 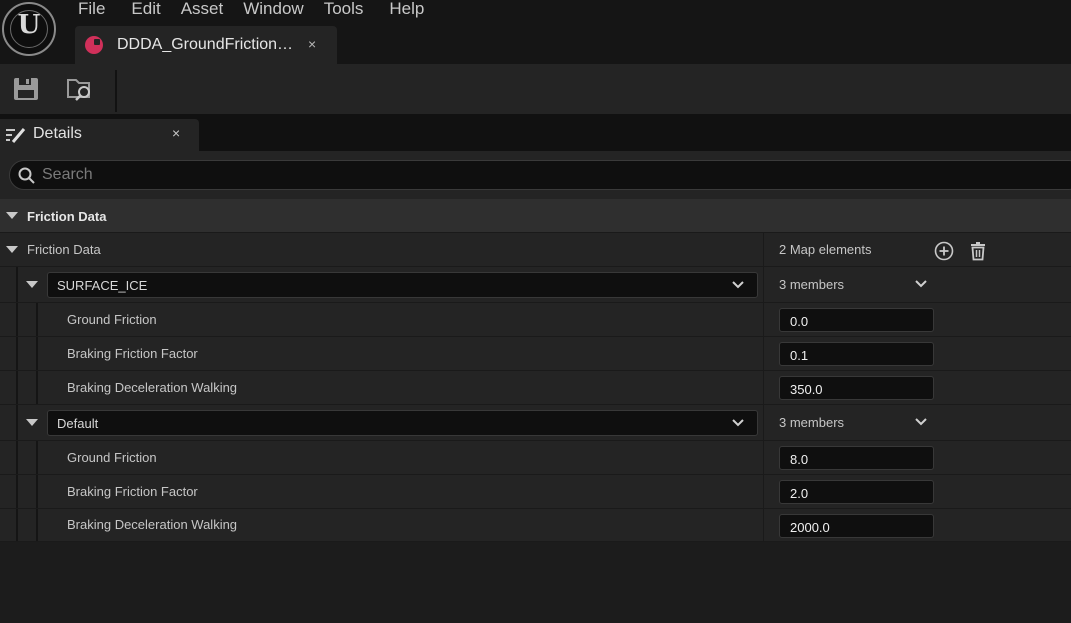 What do you see at coordinates (57, 133) in the screenshot?
I see `details-tab-label: Details` at bounding box center [57, 133].